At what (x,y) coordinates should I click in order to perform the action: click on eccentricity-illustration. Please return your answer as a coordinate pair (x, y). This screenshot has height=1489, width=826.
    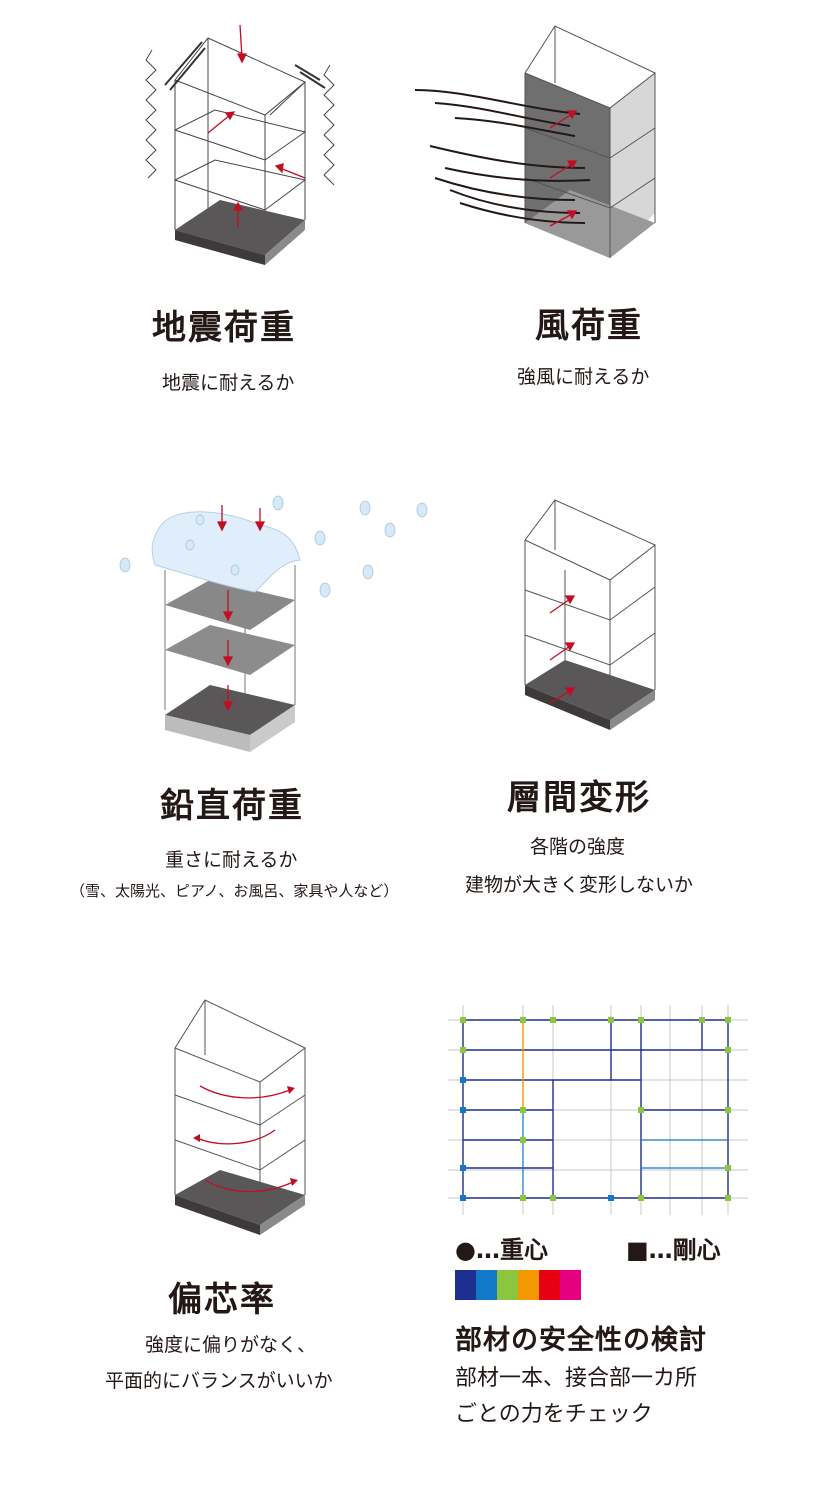
    Looking at the image, I should click on (240, 1117).